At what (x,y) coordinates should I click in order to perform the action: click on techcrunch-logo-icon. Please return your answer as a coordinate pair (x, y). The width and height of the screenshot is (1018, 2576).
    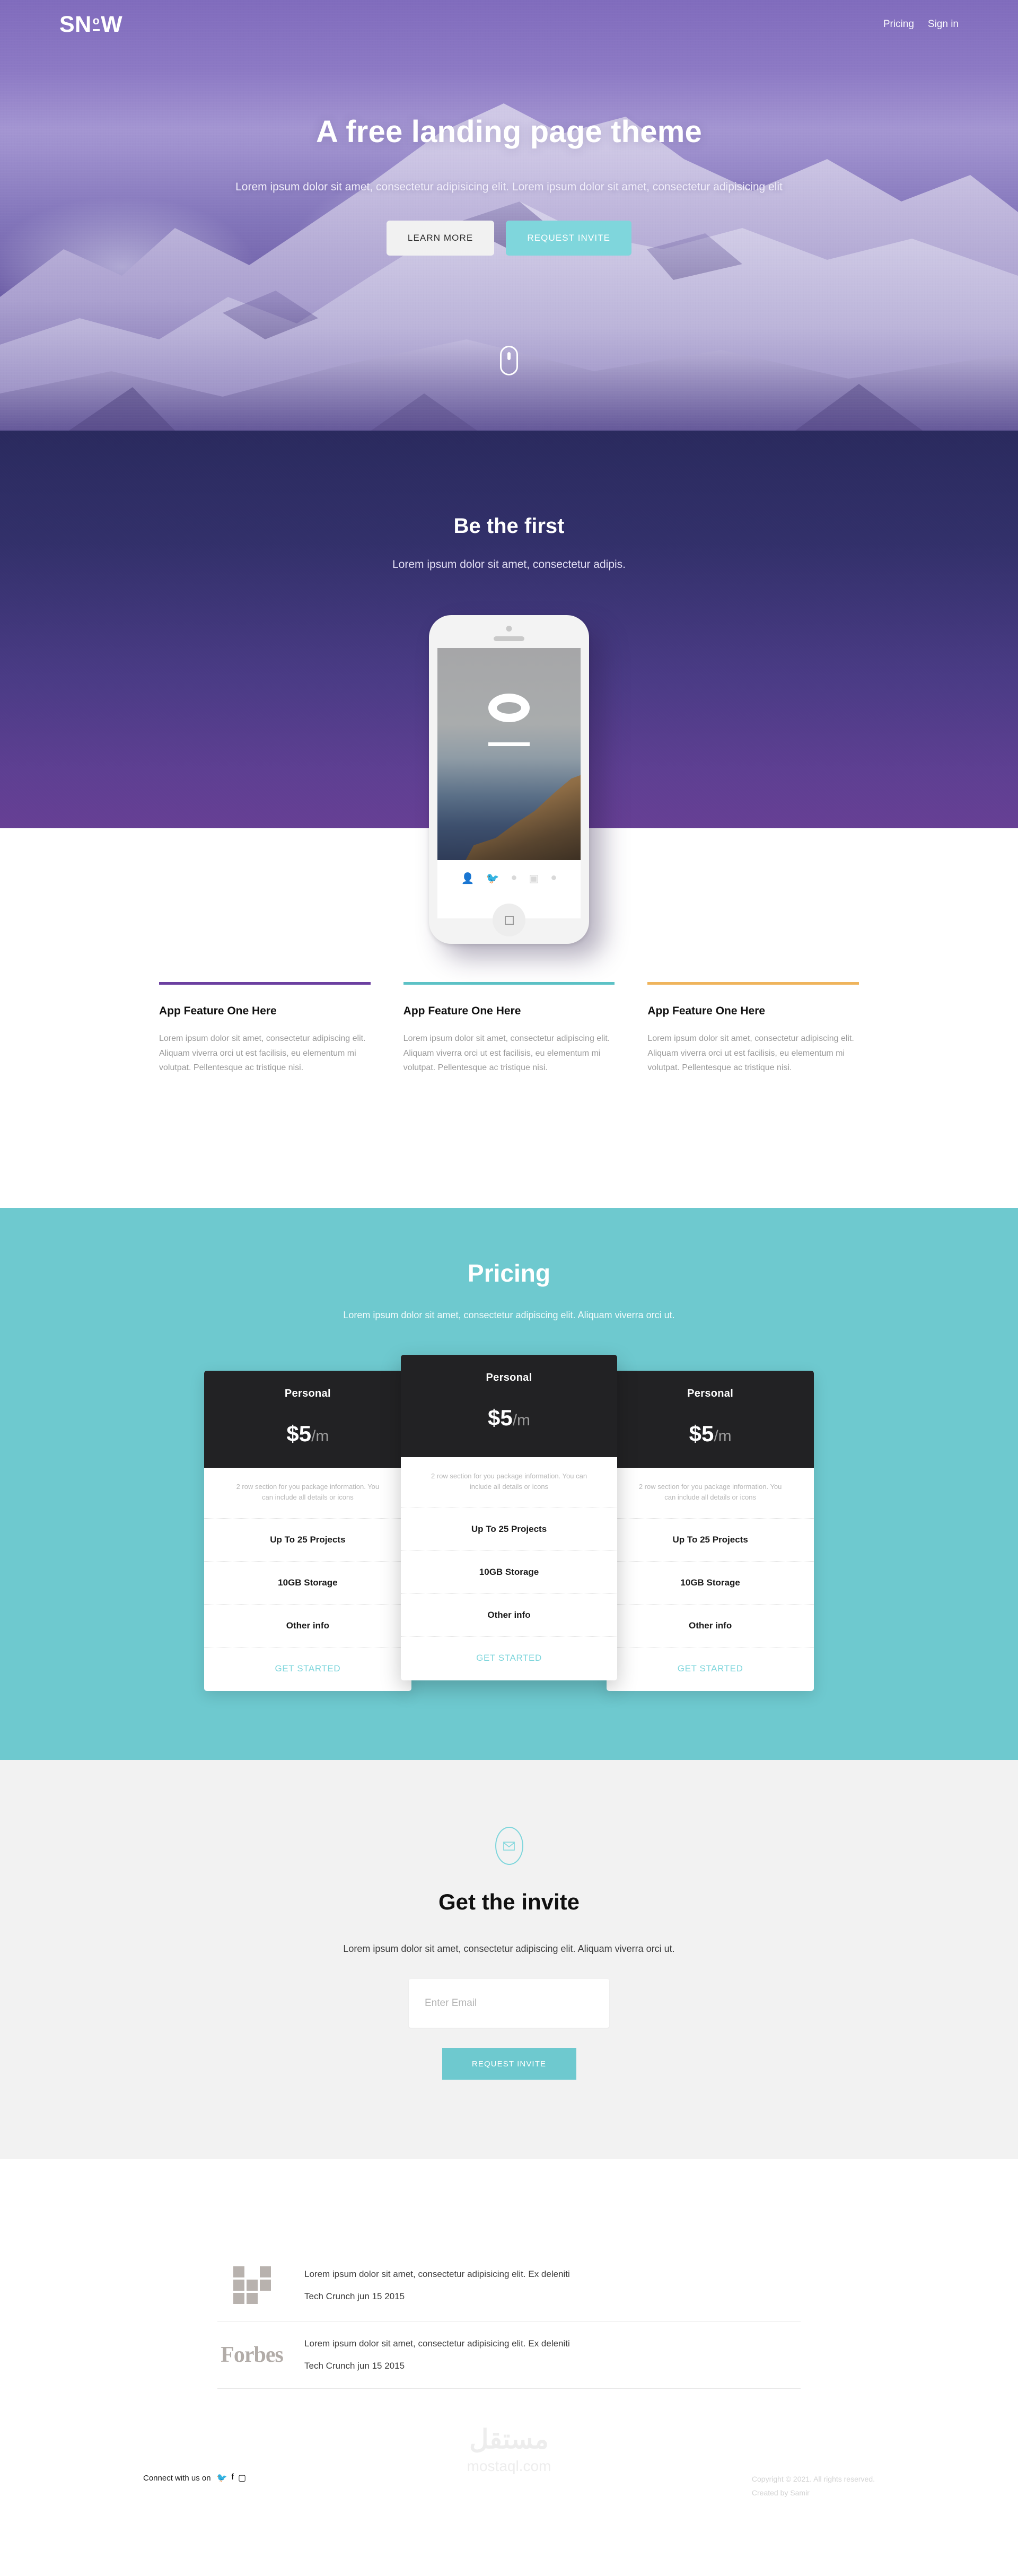
    Looking at the image, I should click on (251, 2285).